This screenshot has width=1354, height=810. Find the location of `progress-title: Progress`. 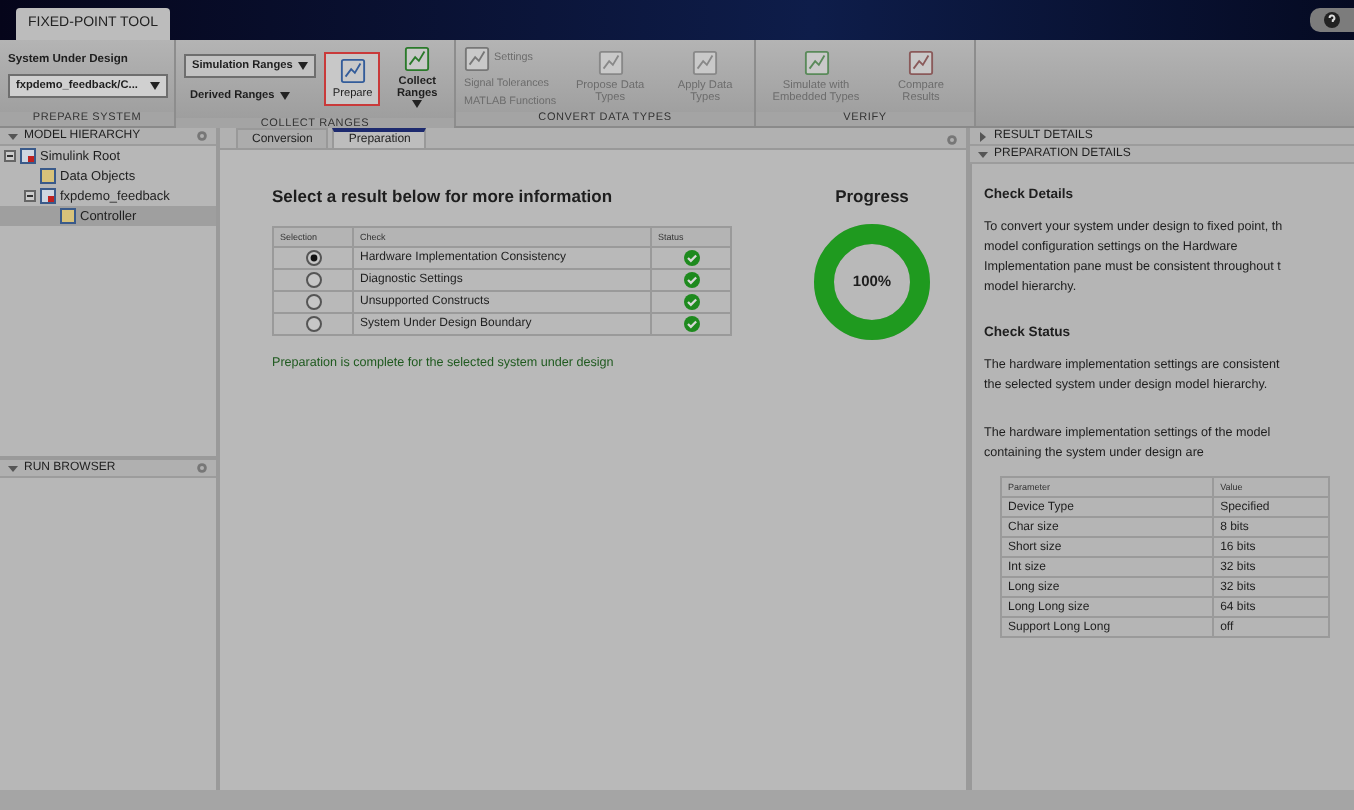

progress-title: Progress is located at coordinates (872, 196).